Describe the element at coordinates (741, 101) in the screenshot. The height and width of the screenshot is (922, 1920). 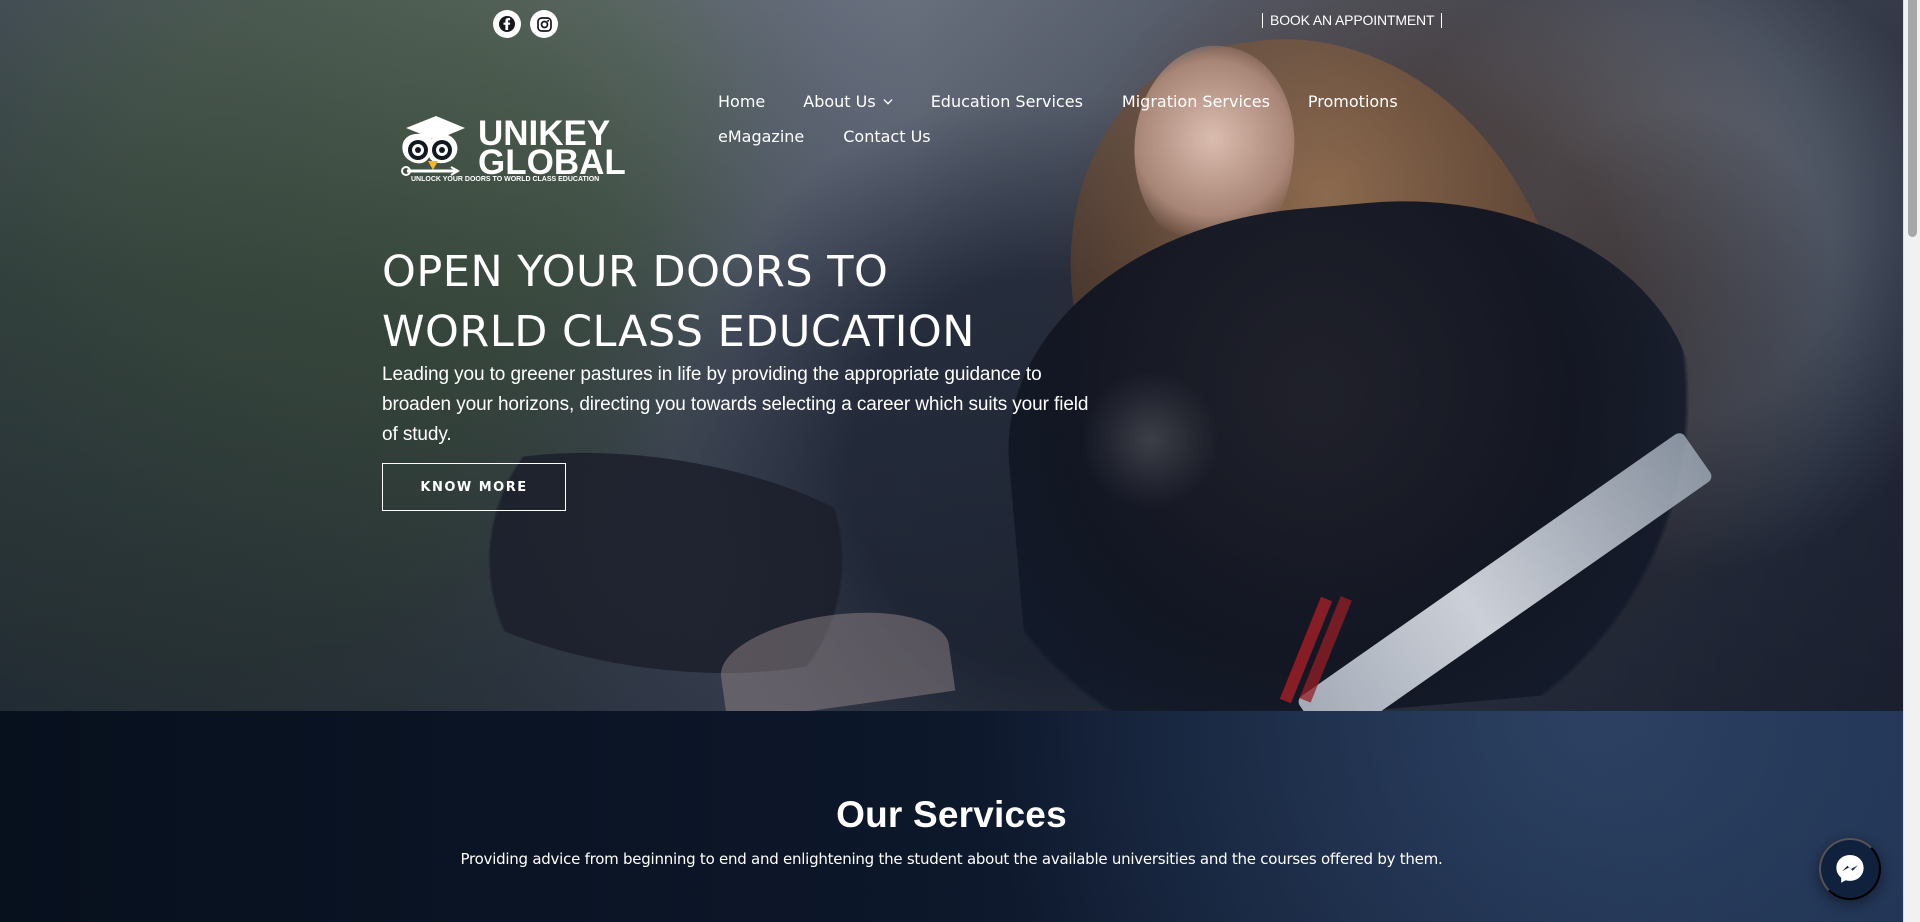
I see `nav-home: Home` at that location.